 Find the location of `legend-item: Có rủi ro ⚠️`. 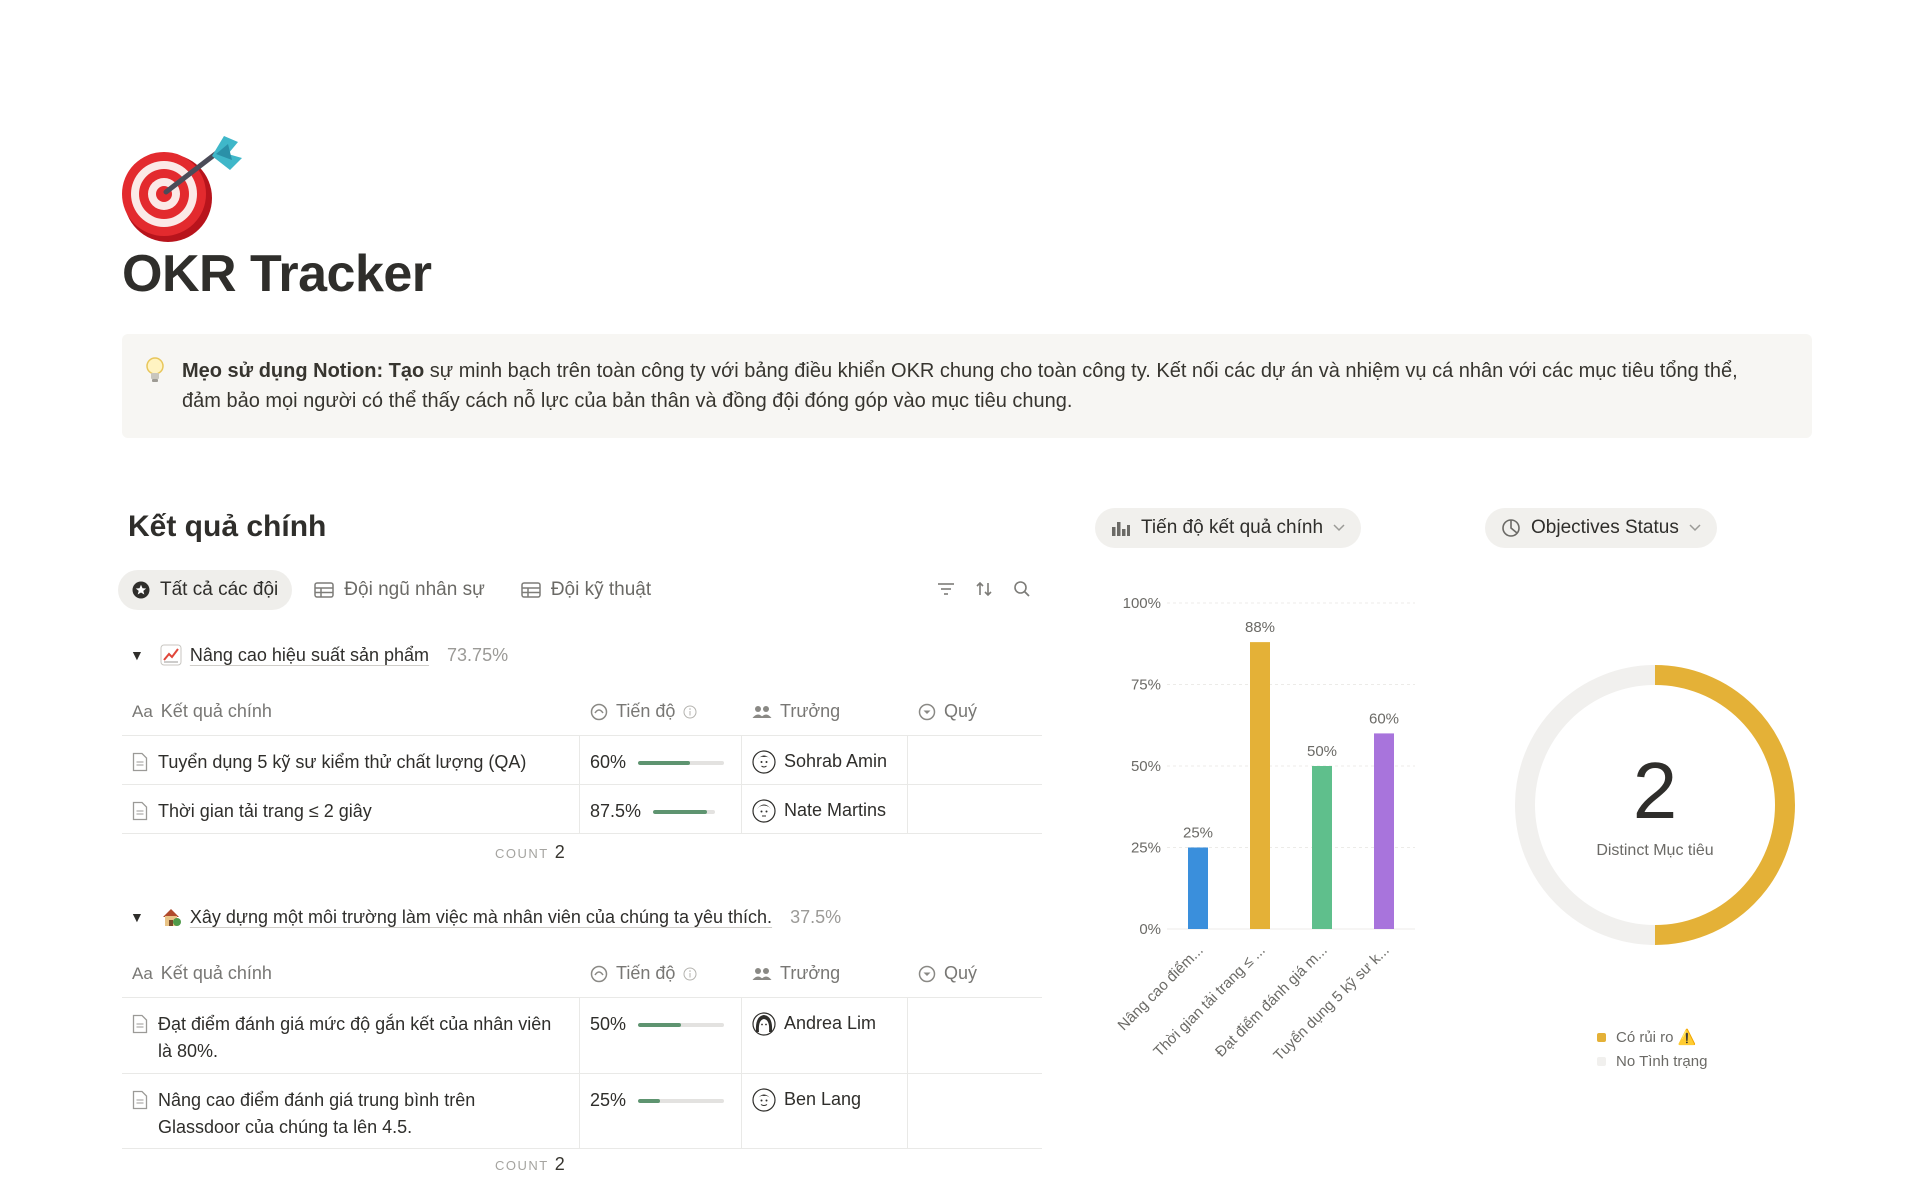

legend-item: Có rủi ro ⚠️ is located at coordinates (1652, 1037).